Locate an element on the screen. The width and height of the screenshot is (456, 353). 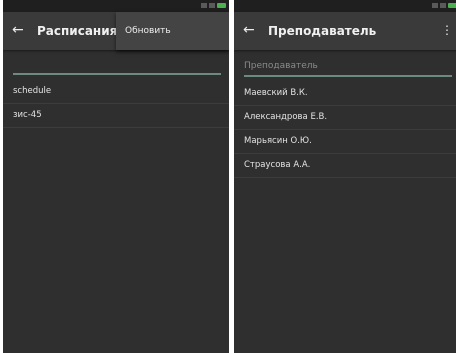
list-item: Александрова Е.В. is located at coordinates (345, 118).